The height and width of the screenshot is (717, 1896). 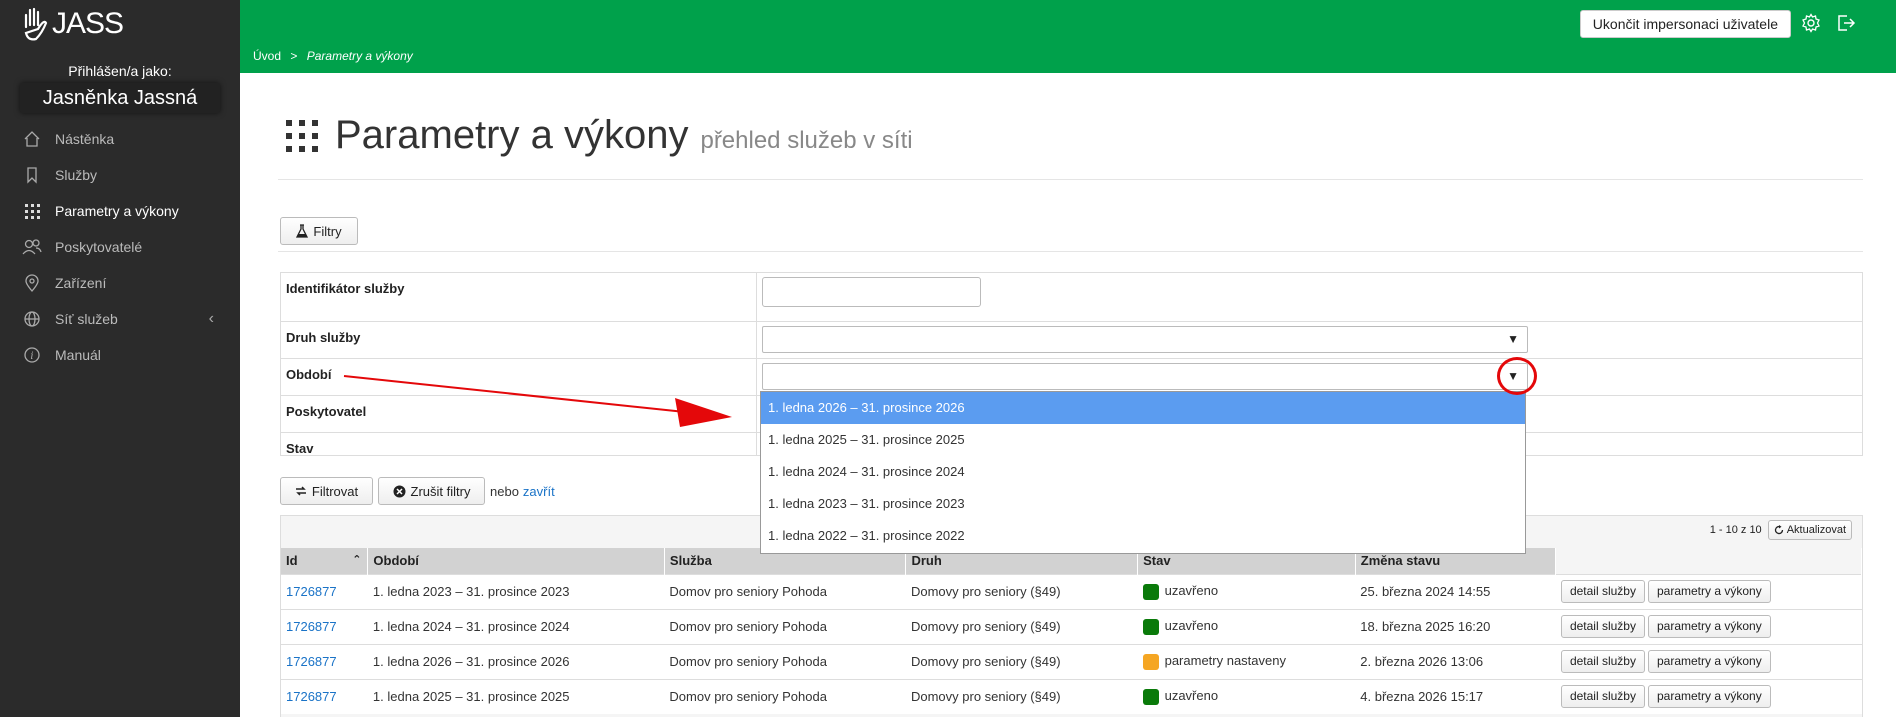 I want to click on logout-icon, so click(x=1846, y=23).